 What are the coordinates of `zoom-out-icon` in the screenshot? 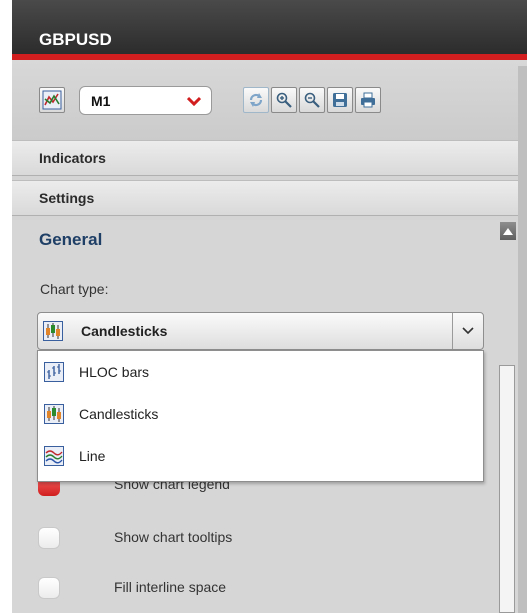 It's located at (312, 100).